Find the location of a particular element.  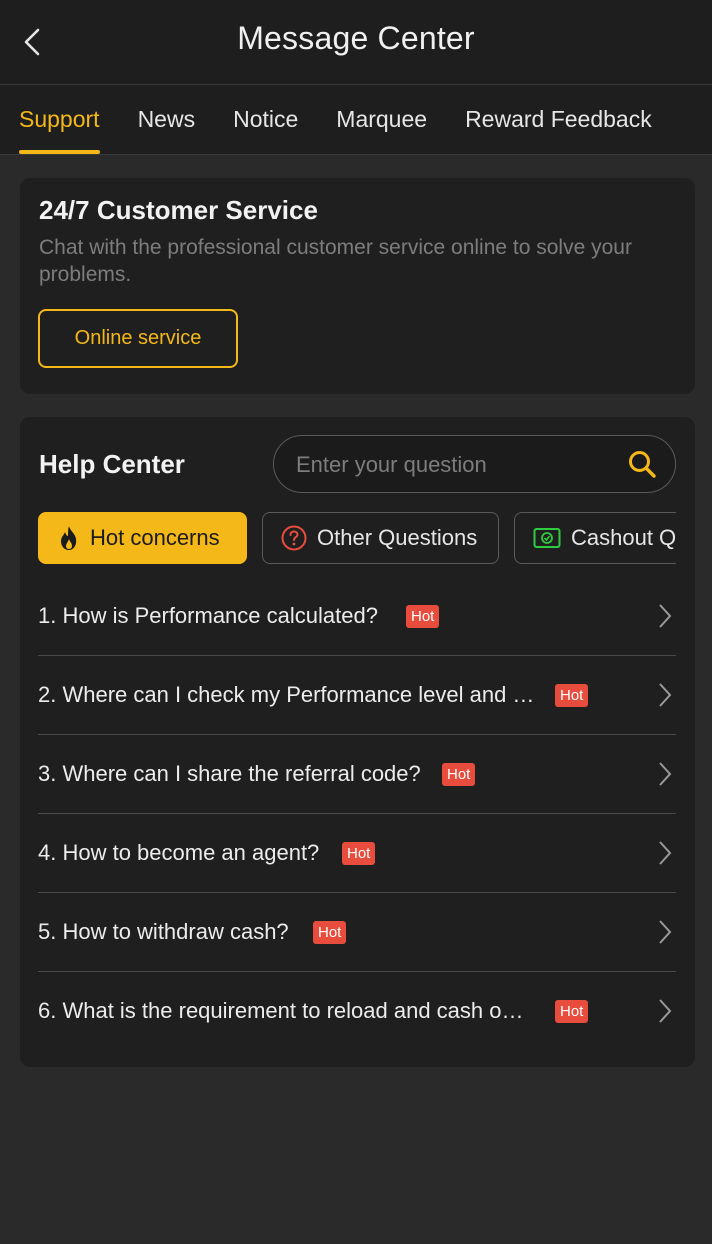

page-title: Message Center is located at coordinates (356, 38).